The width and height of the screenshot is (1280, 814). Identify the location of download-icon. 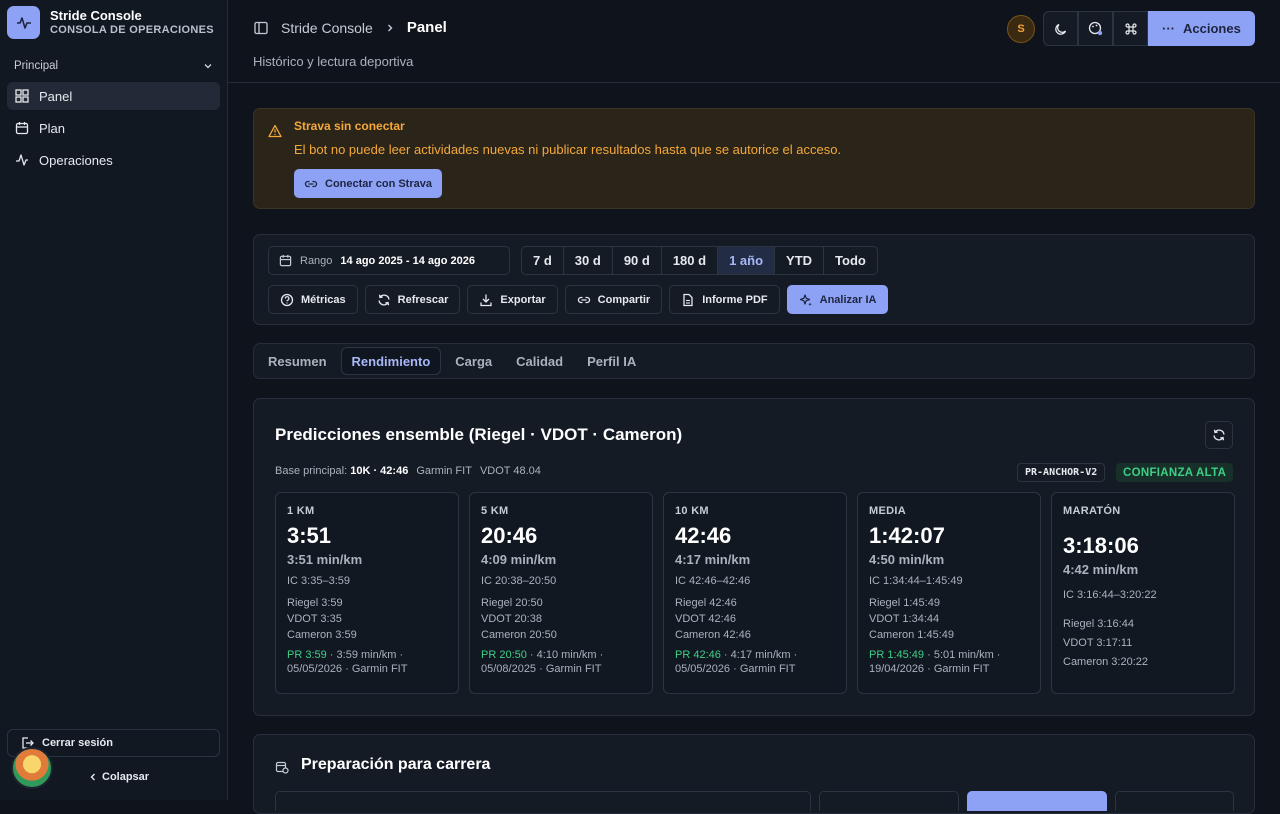
(486, 300).